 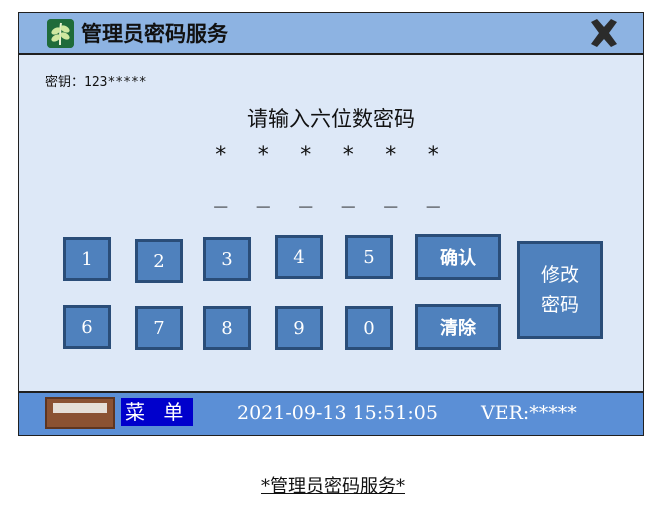 I want to click on status-bar: 菜 单 2021-09-13 15:51:05 VER:*****, so click(x=331, y=413).